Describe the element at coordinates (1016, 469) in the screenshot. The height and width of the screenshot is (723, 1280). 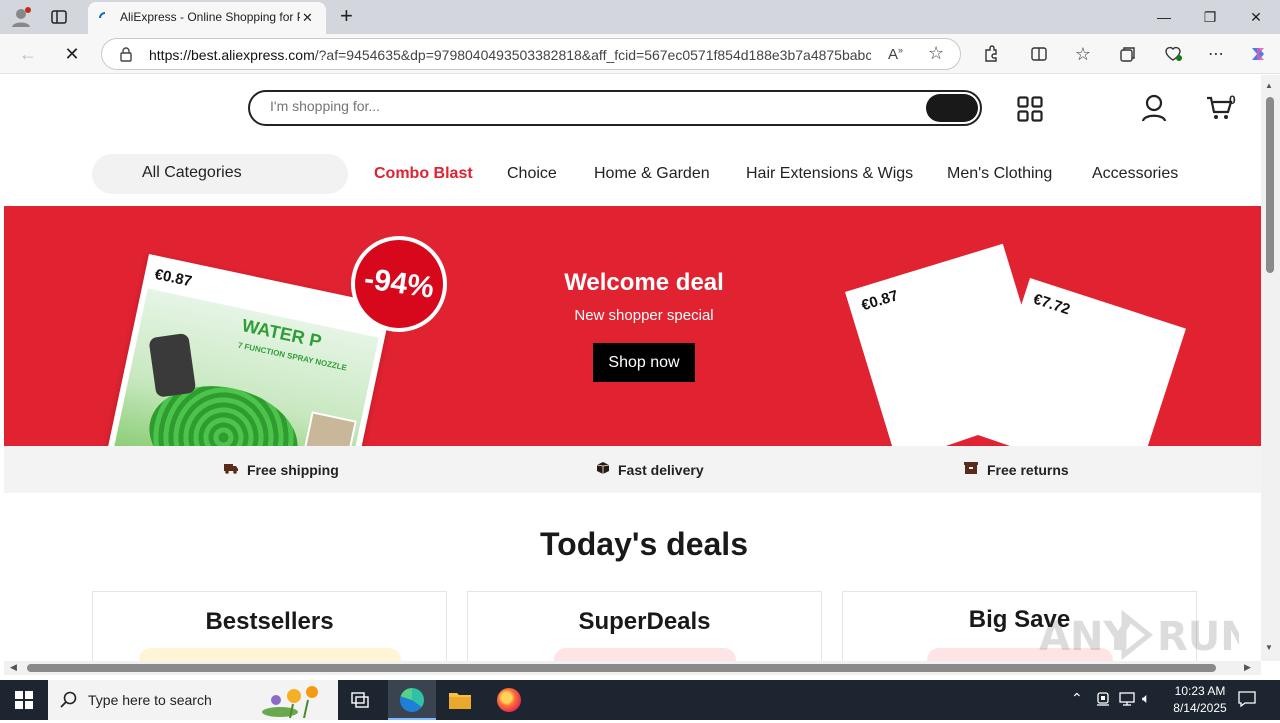
I see `perk-free-returns: Free returns` at that location.